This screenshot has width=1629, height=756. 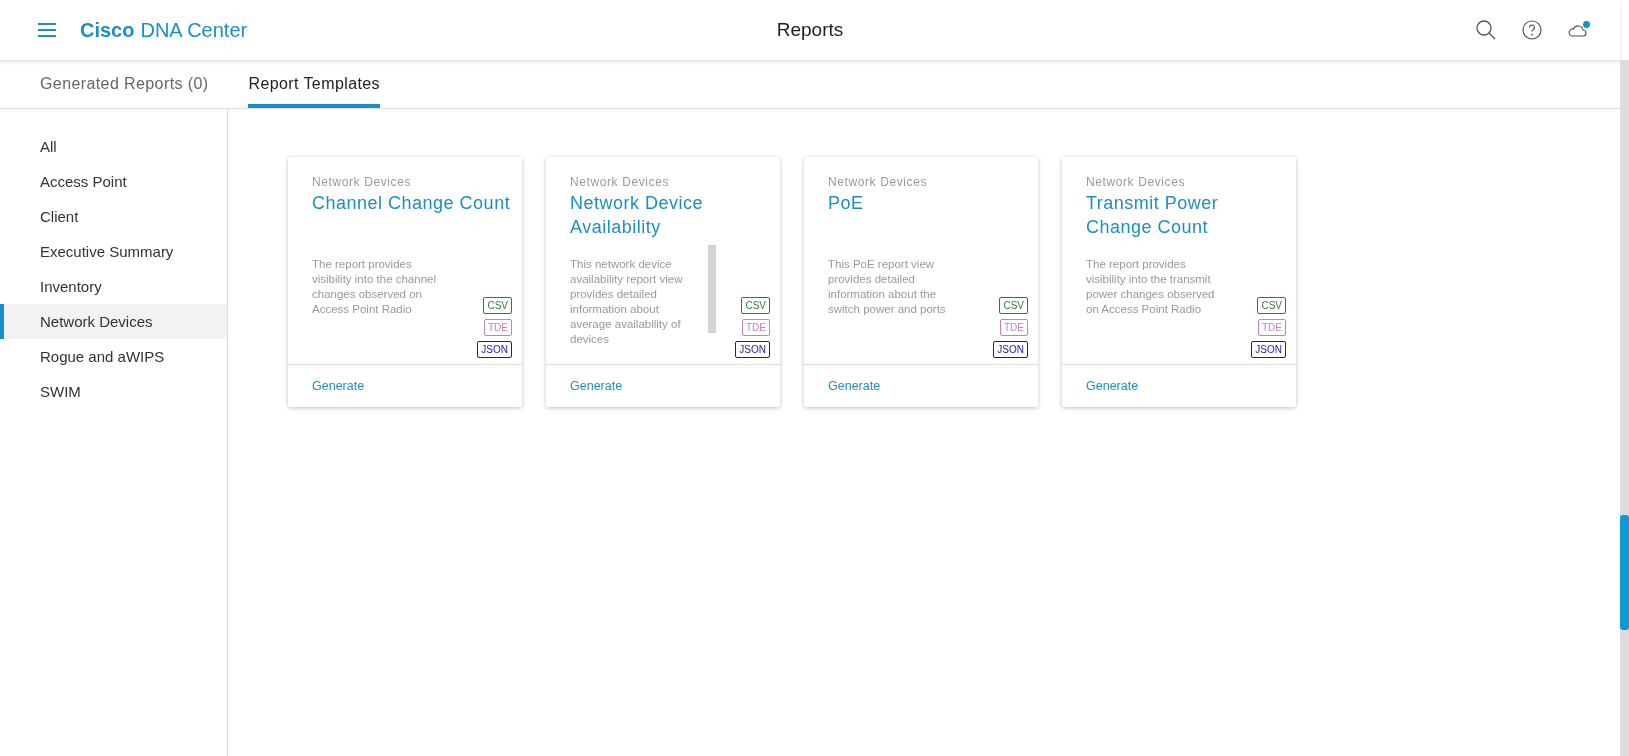 I want to click on sidebar-item: SWIM, so click(x=113, y=391).